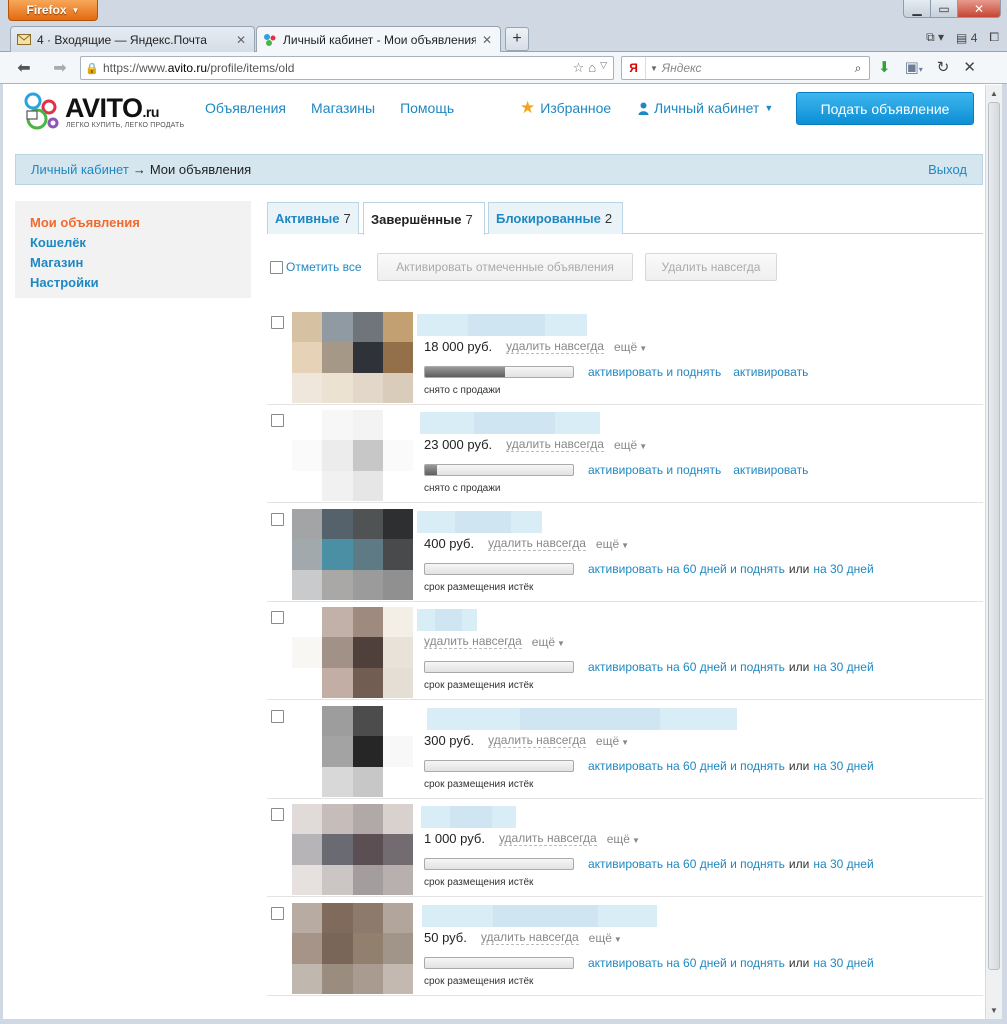 The height and width of the screenshot is (1024, 1007). What do you see at coordinates (24, 68) in the screenshot?
I see `back-button: ⬅` at bounding box center [24, 68].